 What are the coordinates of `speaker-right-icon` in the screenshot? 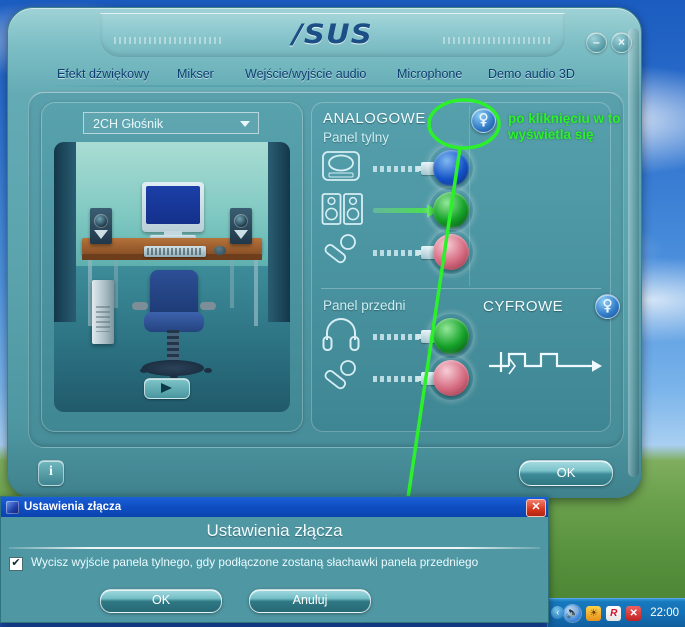 It's located at (241, 226).